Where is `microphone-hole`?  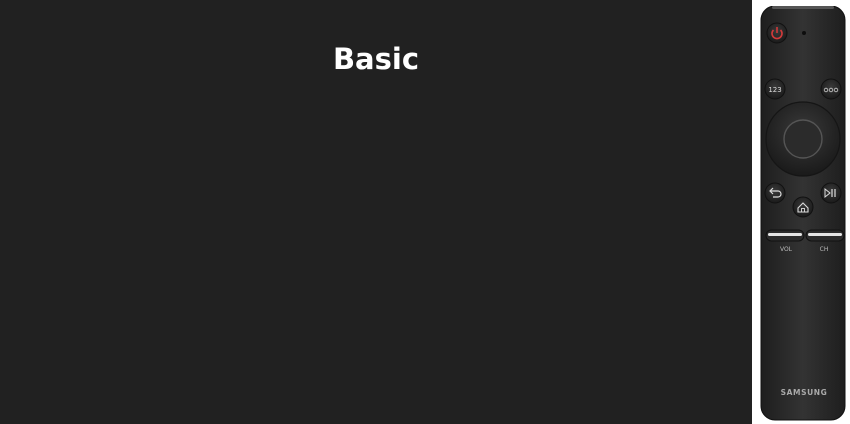
microphone-hole is located at coordinates (804, 33).